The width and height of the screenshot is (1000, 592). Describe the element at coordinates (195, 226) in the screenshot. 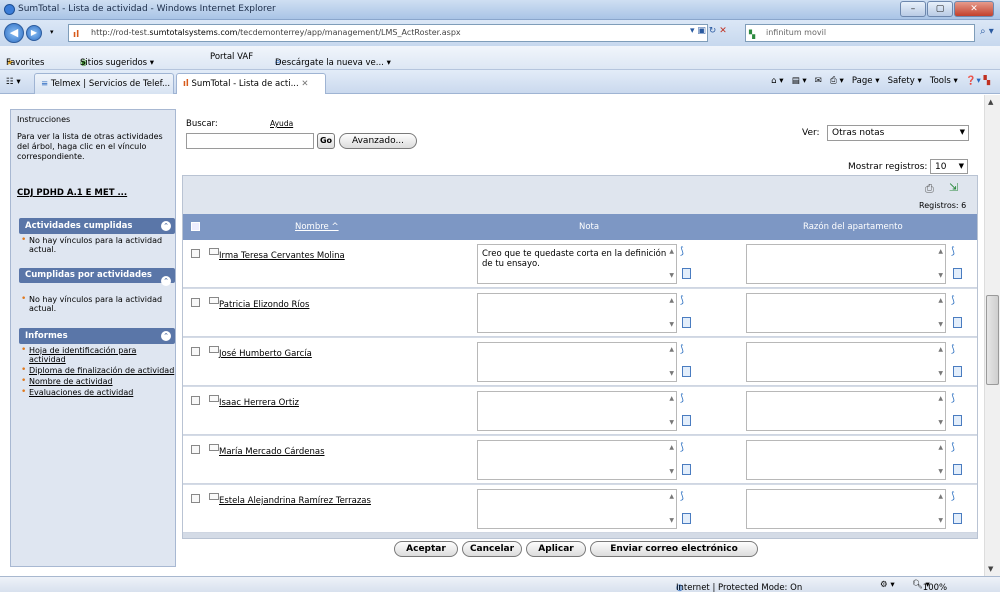

I see `select-all-checkbox` at that location.